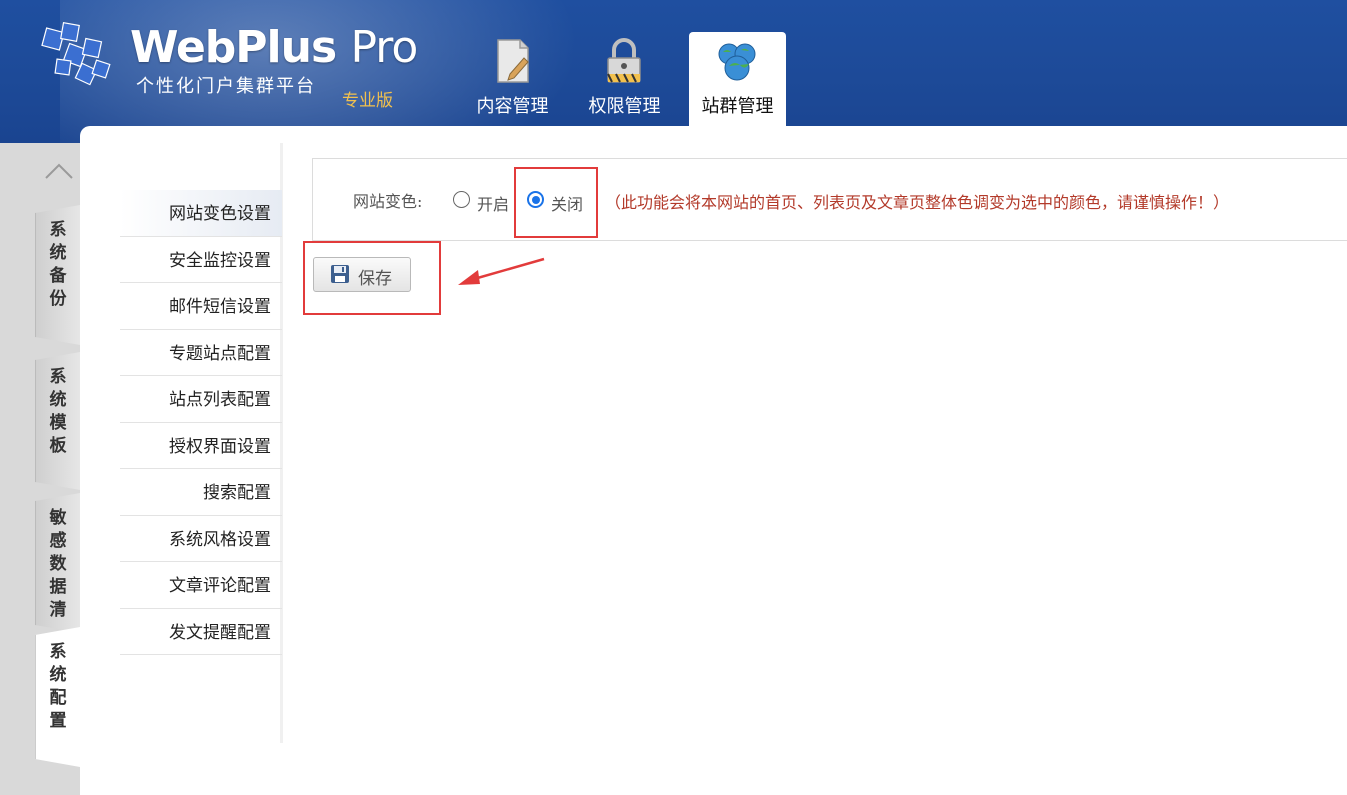  Describe the element at coordinates (624, 106) in the screenshot. I see `tab-permission-management-label: 权限管理` at that location.